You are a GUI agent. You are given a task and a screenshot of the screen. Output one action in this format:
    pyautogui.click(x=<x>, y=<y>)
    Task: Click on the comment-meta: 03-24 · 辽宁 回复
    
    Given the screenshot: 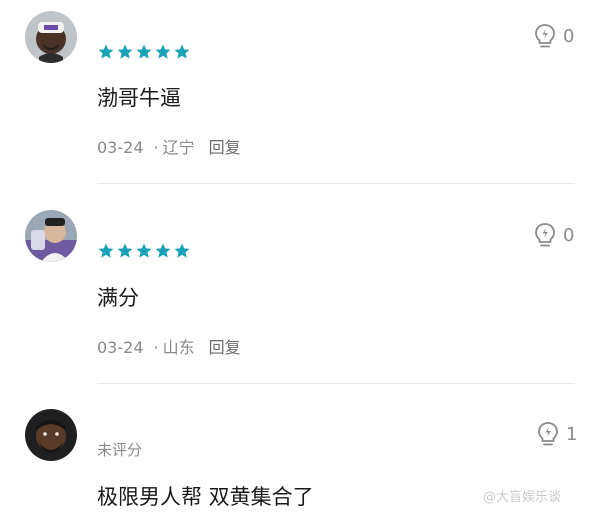 What is the action you would take?
    pyautogui.click(x=169, y=148)
    